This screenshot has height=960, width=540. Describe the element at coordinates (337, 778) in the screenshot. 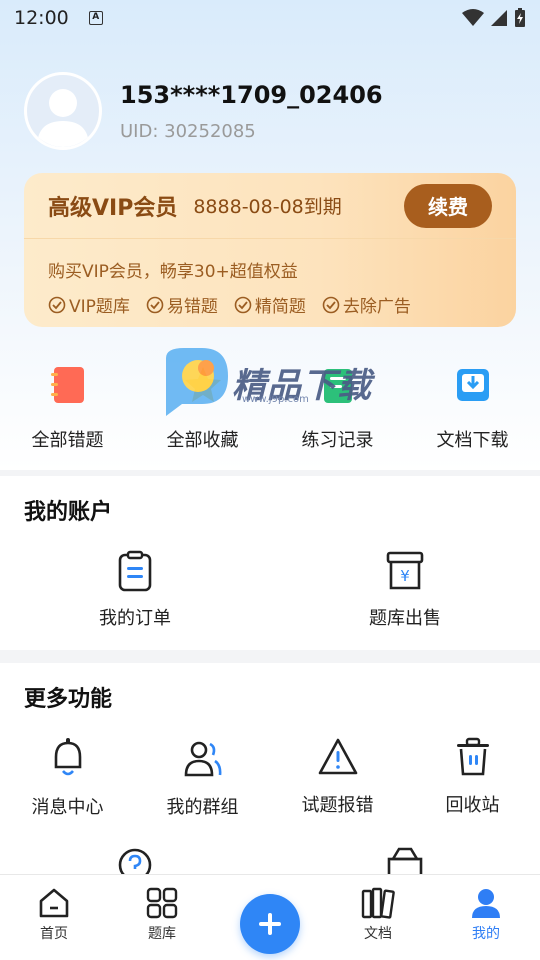

I see `report-question-error: 试题报错` at that location.